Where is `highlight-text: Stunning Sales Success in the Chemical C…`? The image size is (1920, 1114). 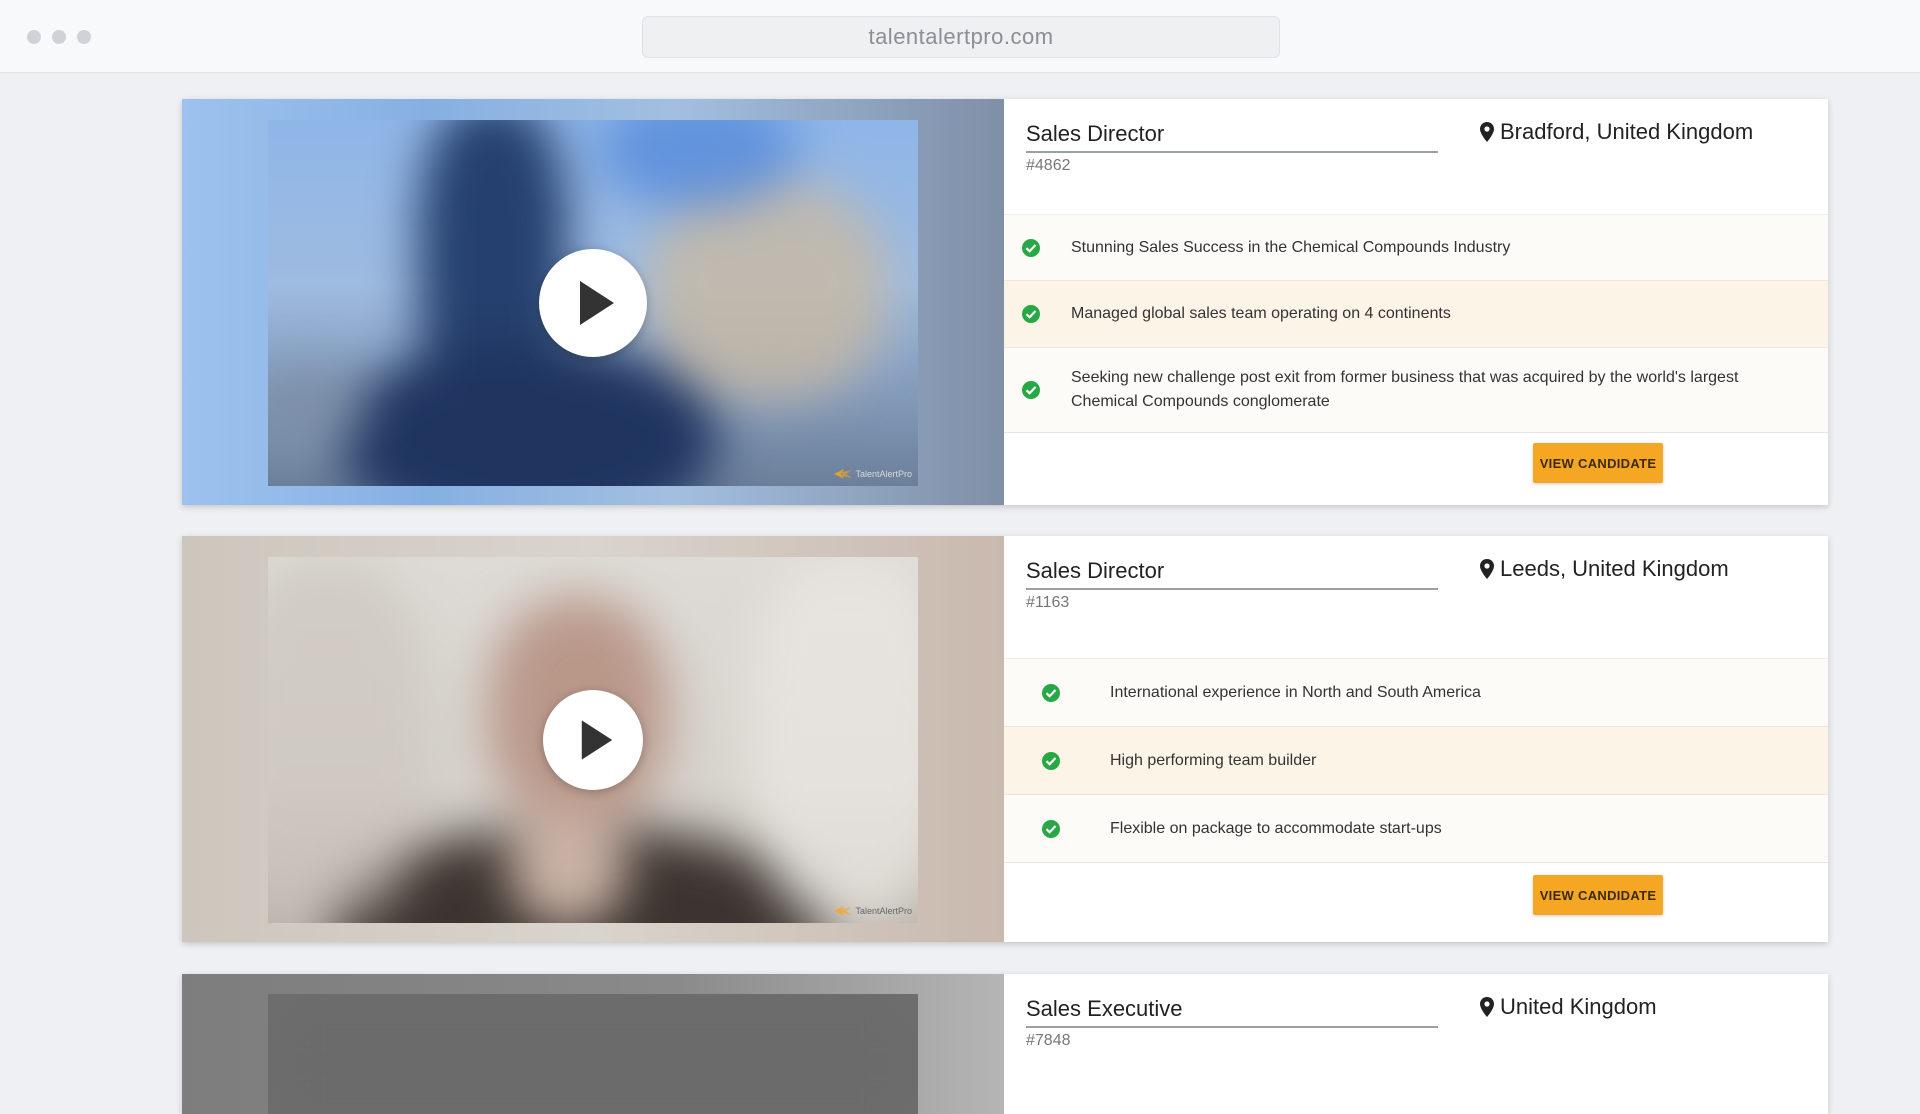 highlight-text: Stunning Sales Success in the Chemical C… is located at coordinates (1291, 247).